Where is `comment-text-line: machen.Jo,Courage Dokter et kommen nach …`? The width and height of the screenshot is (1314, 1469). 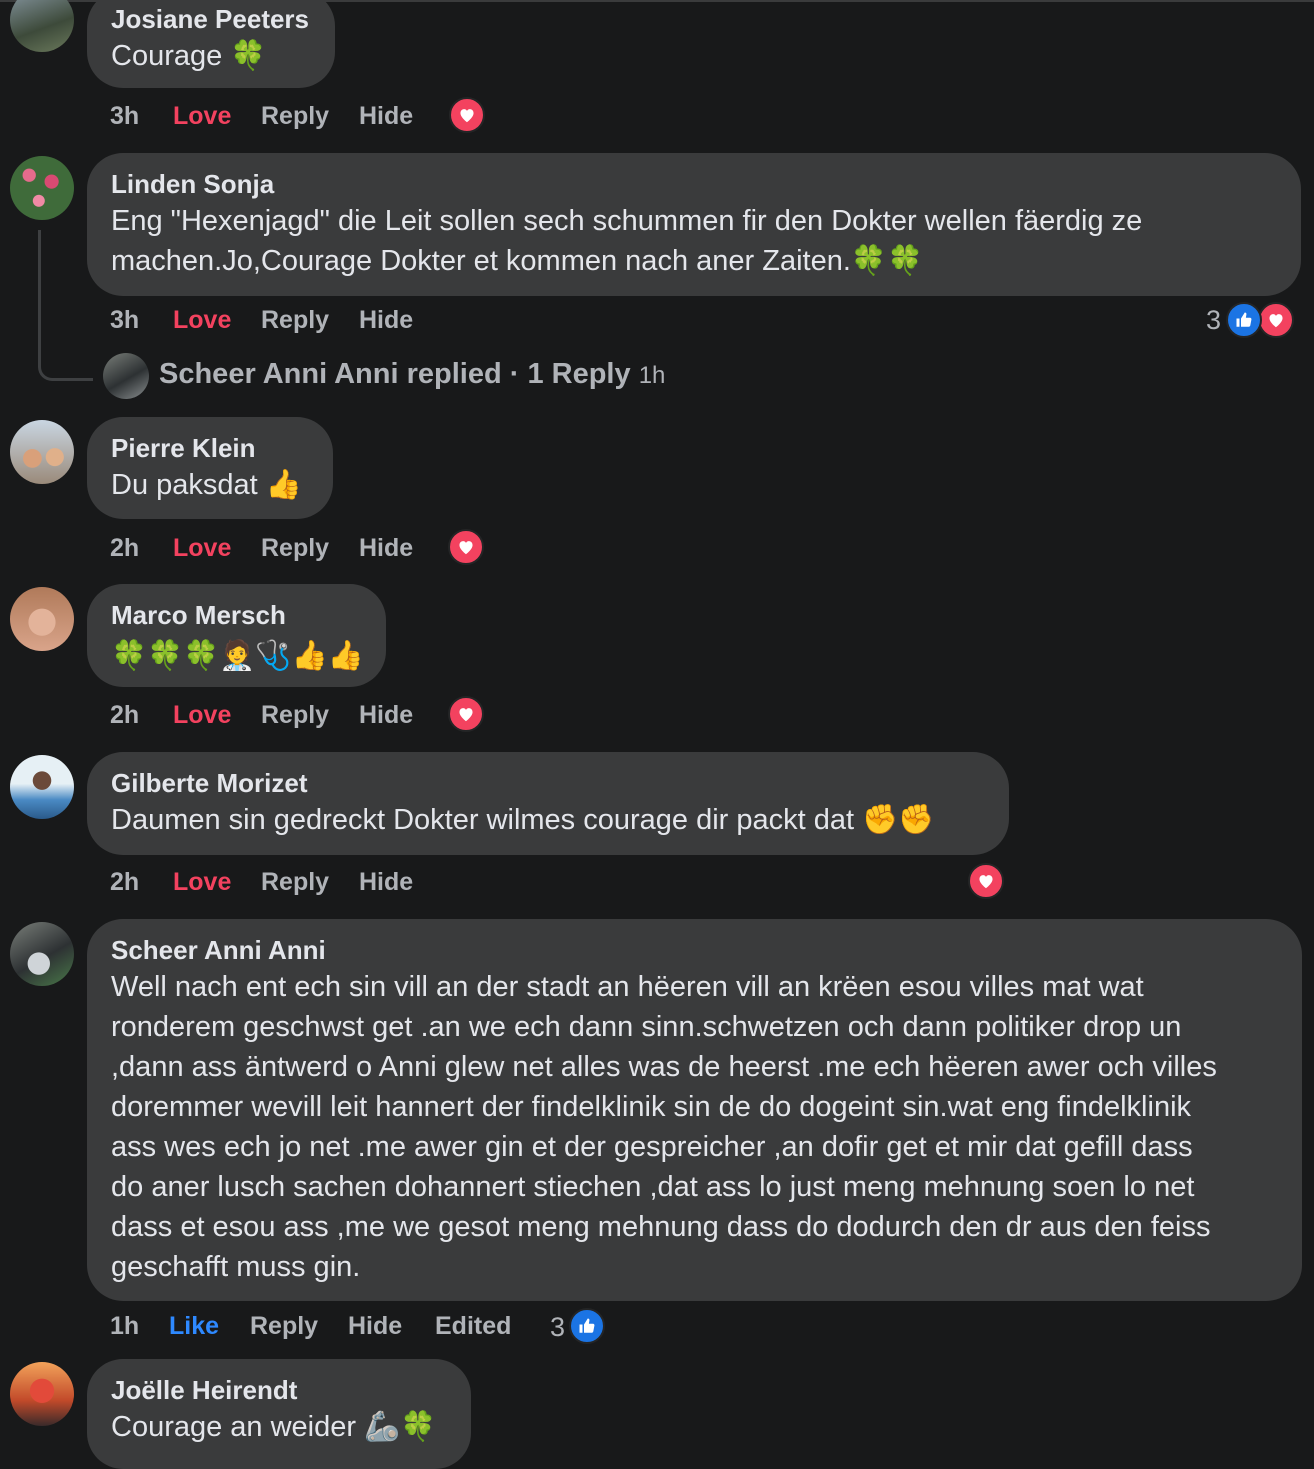 comment-text-line: machen.Jo,Courage Dokter et kommen nach … is located at coordinates (517, 261).